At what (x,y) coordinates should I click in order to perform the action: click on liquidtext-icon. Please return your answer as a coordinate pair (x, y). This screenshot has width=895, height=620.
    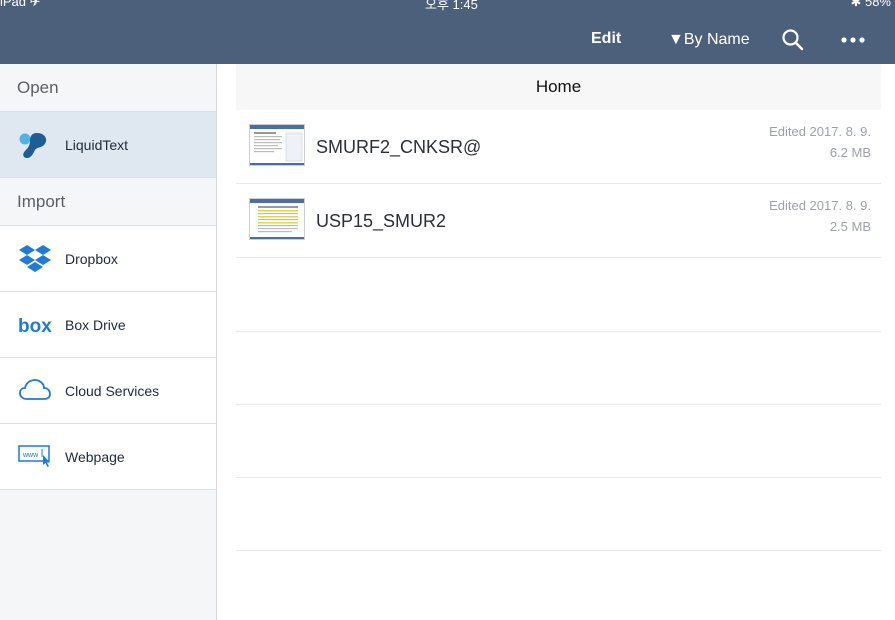
    Looking at the image, I should click on (35, 145).